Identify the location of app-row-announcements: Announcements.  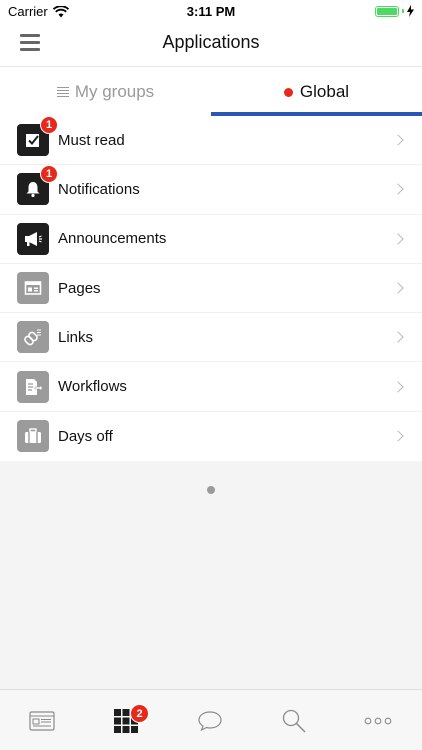
(211, 239).